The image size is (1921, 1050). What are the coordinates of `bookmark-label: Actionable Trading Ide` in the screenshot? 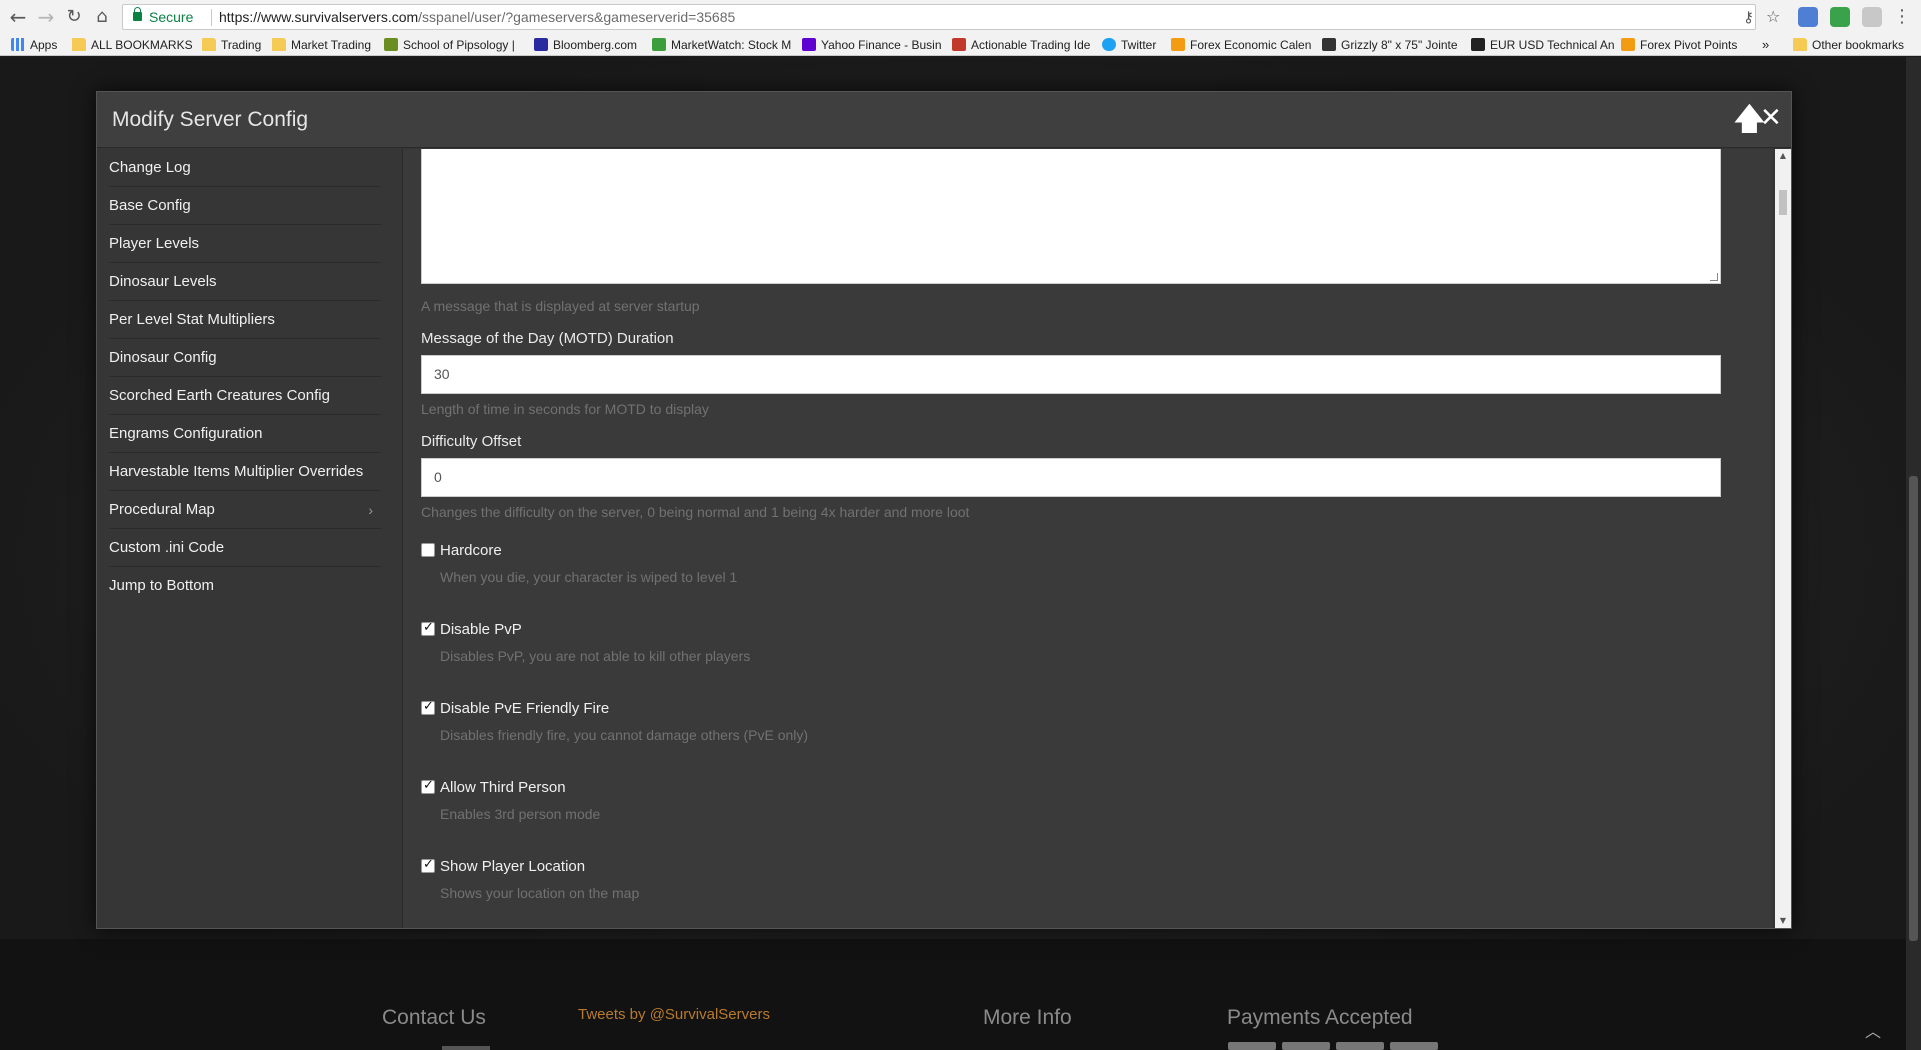 It's located at (1031, 45).